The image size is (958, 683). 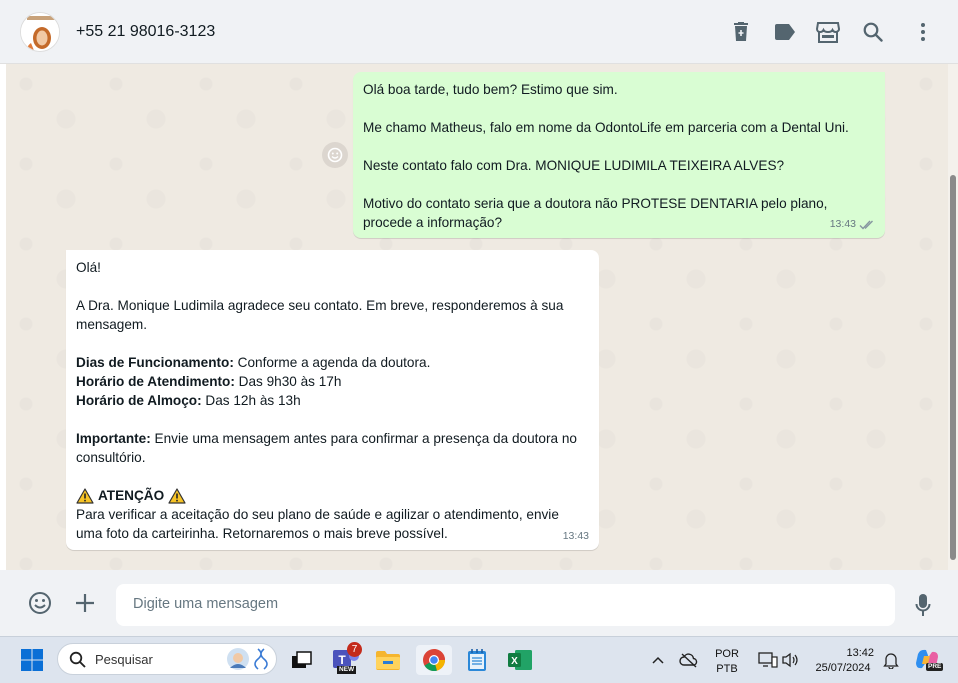 What do you see at coordinates (505, 605) in the screenshot?
I see `message-input: Digite uma mensagem` at bounding box center [505, 605].